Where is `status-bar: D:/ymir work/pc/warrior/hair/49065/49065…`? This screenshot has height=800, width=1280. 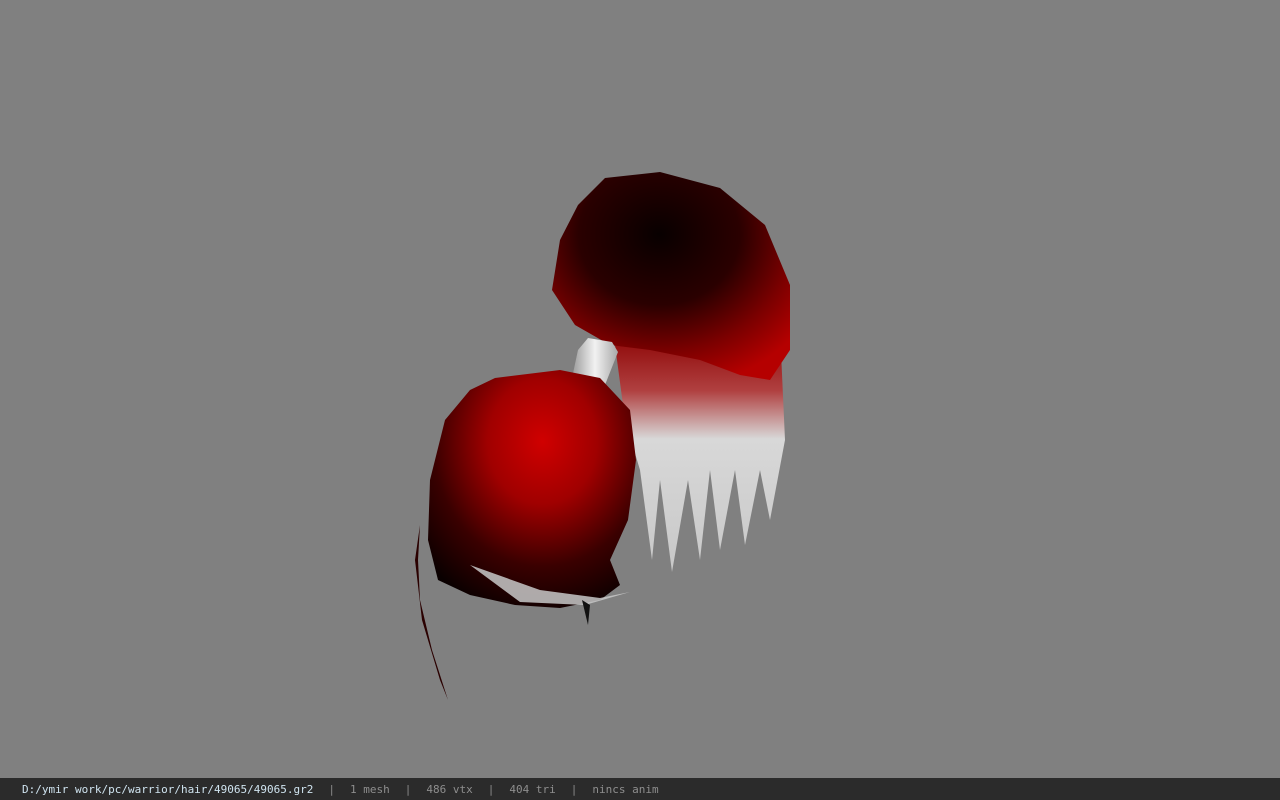
status-bar: D:/ymir work/pc/warrior/hair/49065/49065… is located at coordinates (640, 789).